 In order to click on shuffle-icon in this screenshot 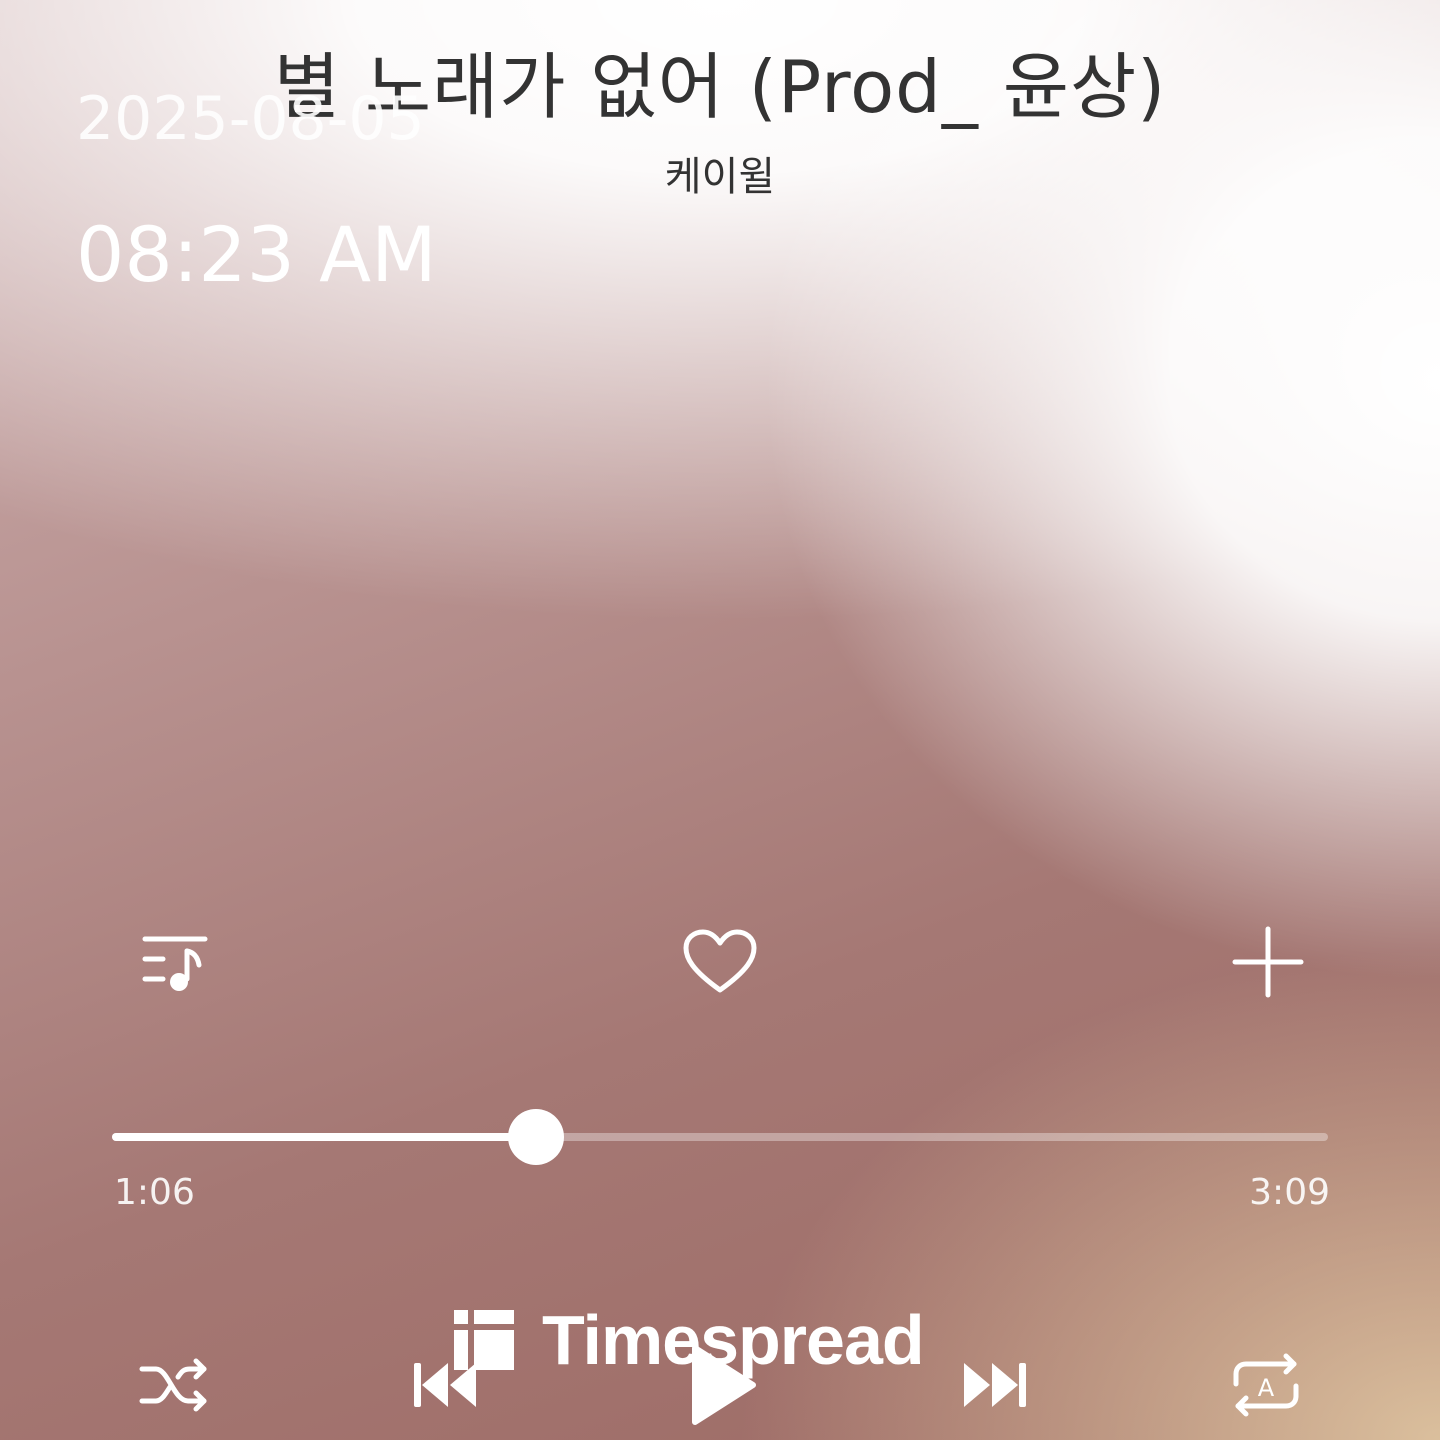, I will do `click(173, 1385)`.